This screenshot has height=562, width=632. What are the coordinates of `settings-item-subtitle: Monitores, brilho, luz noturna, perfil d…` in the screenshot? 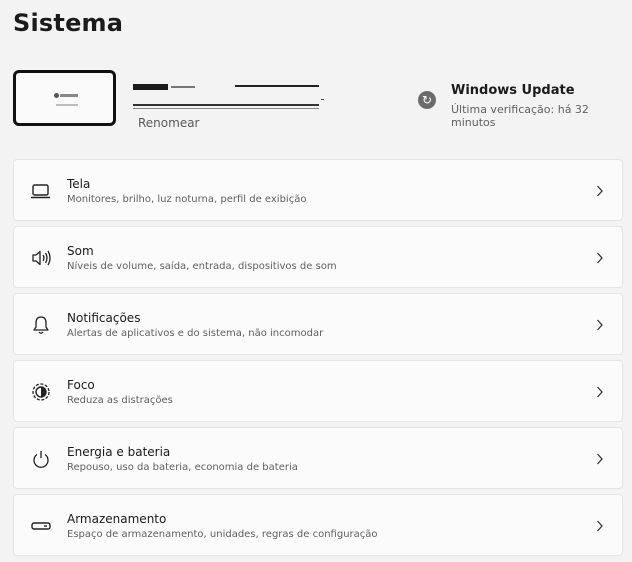 It's located at (187, 199).